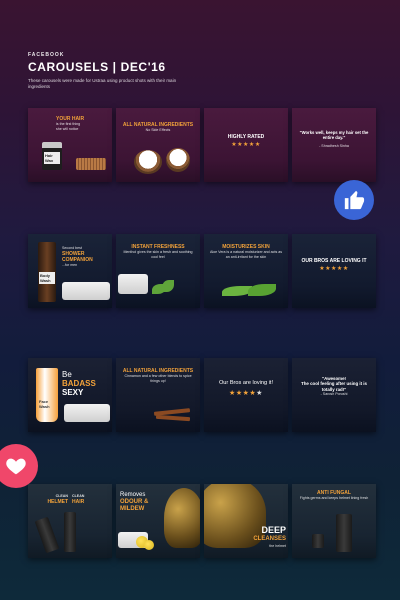  I want to click on card-heading: Our Bros are loving it!, so click(246, 383).